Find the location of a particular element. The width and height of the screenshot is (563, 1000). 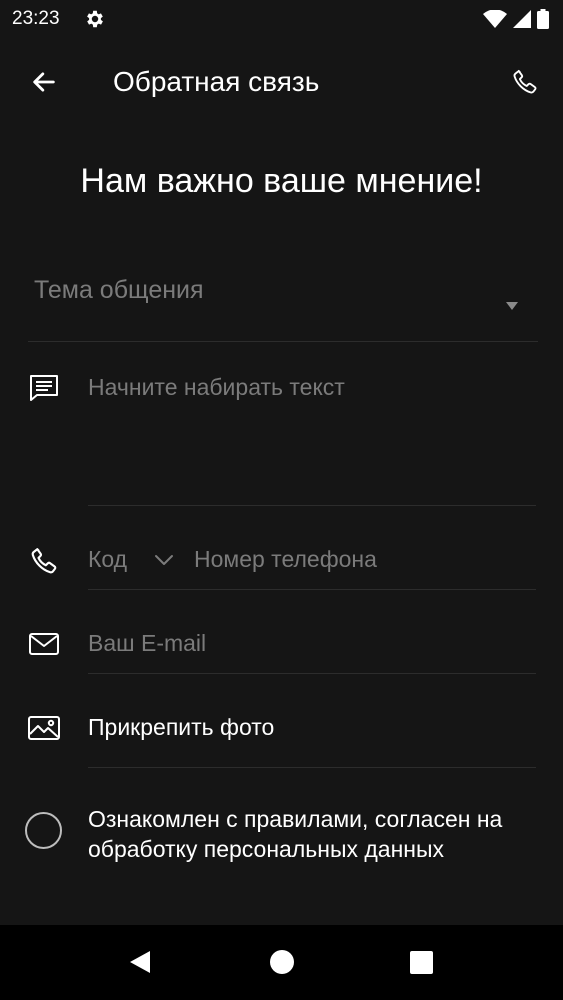

system-nav-bar is located at coordinates (281, 962).